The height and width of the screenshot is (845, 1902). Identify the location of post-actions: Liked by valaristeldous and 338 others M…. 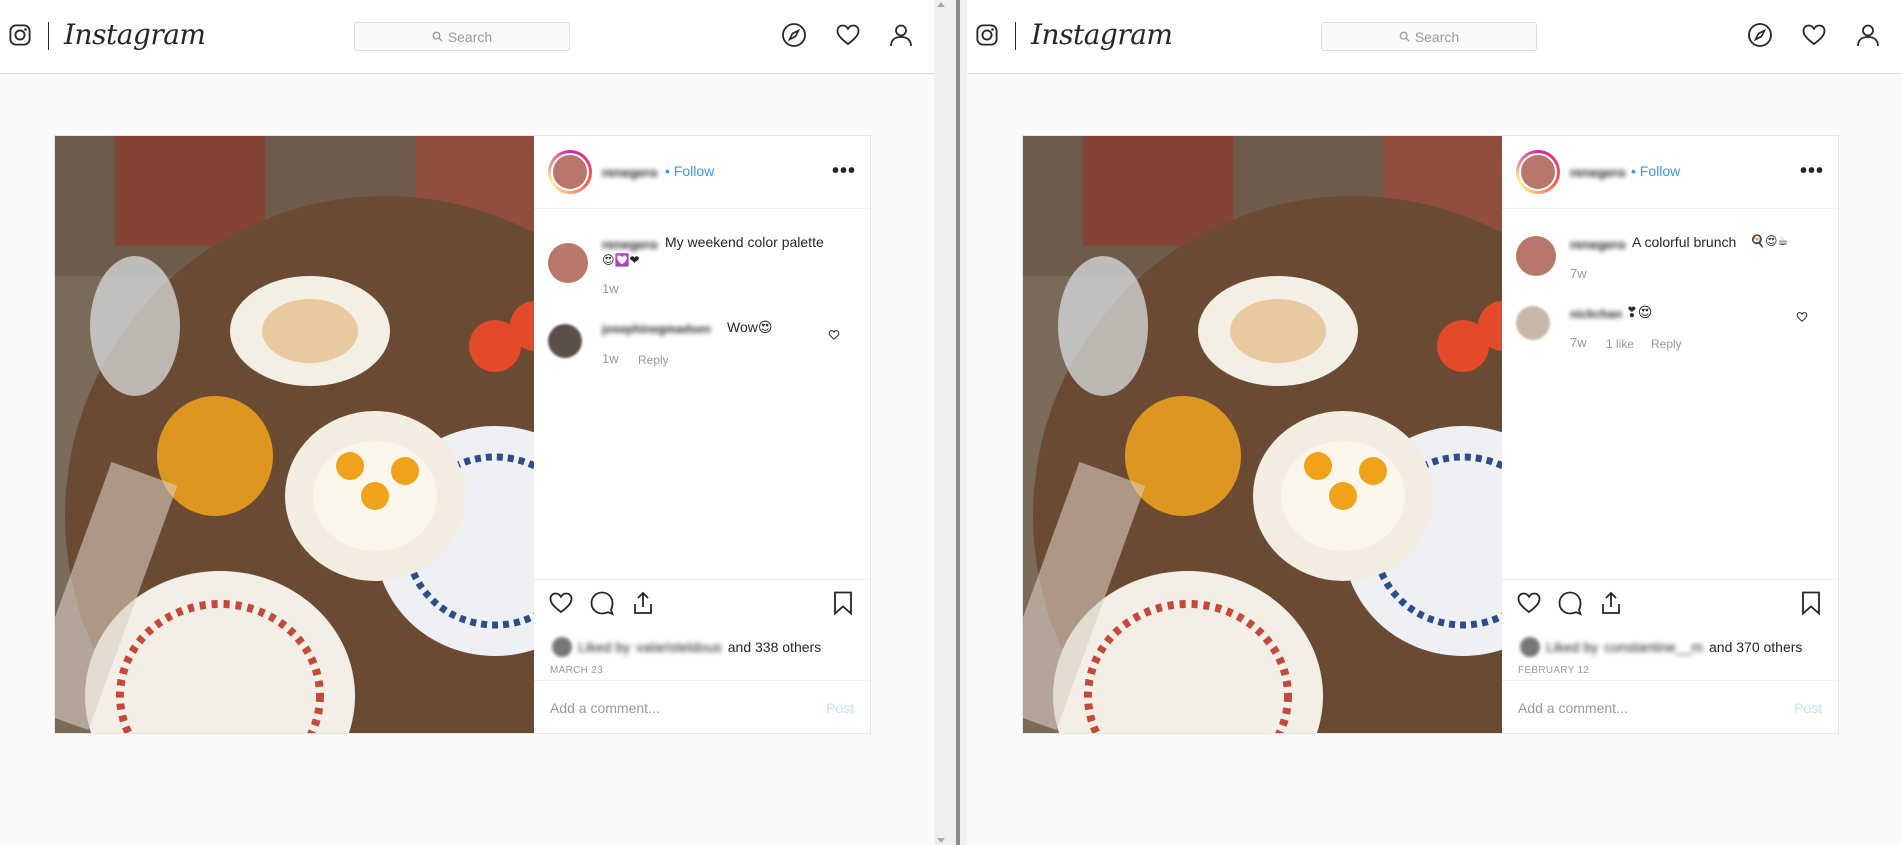
(702, 657).